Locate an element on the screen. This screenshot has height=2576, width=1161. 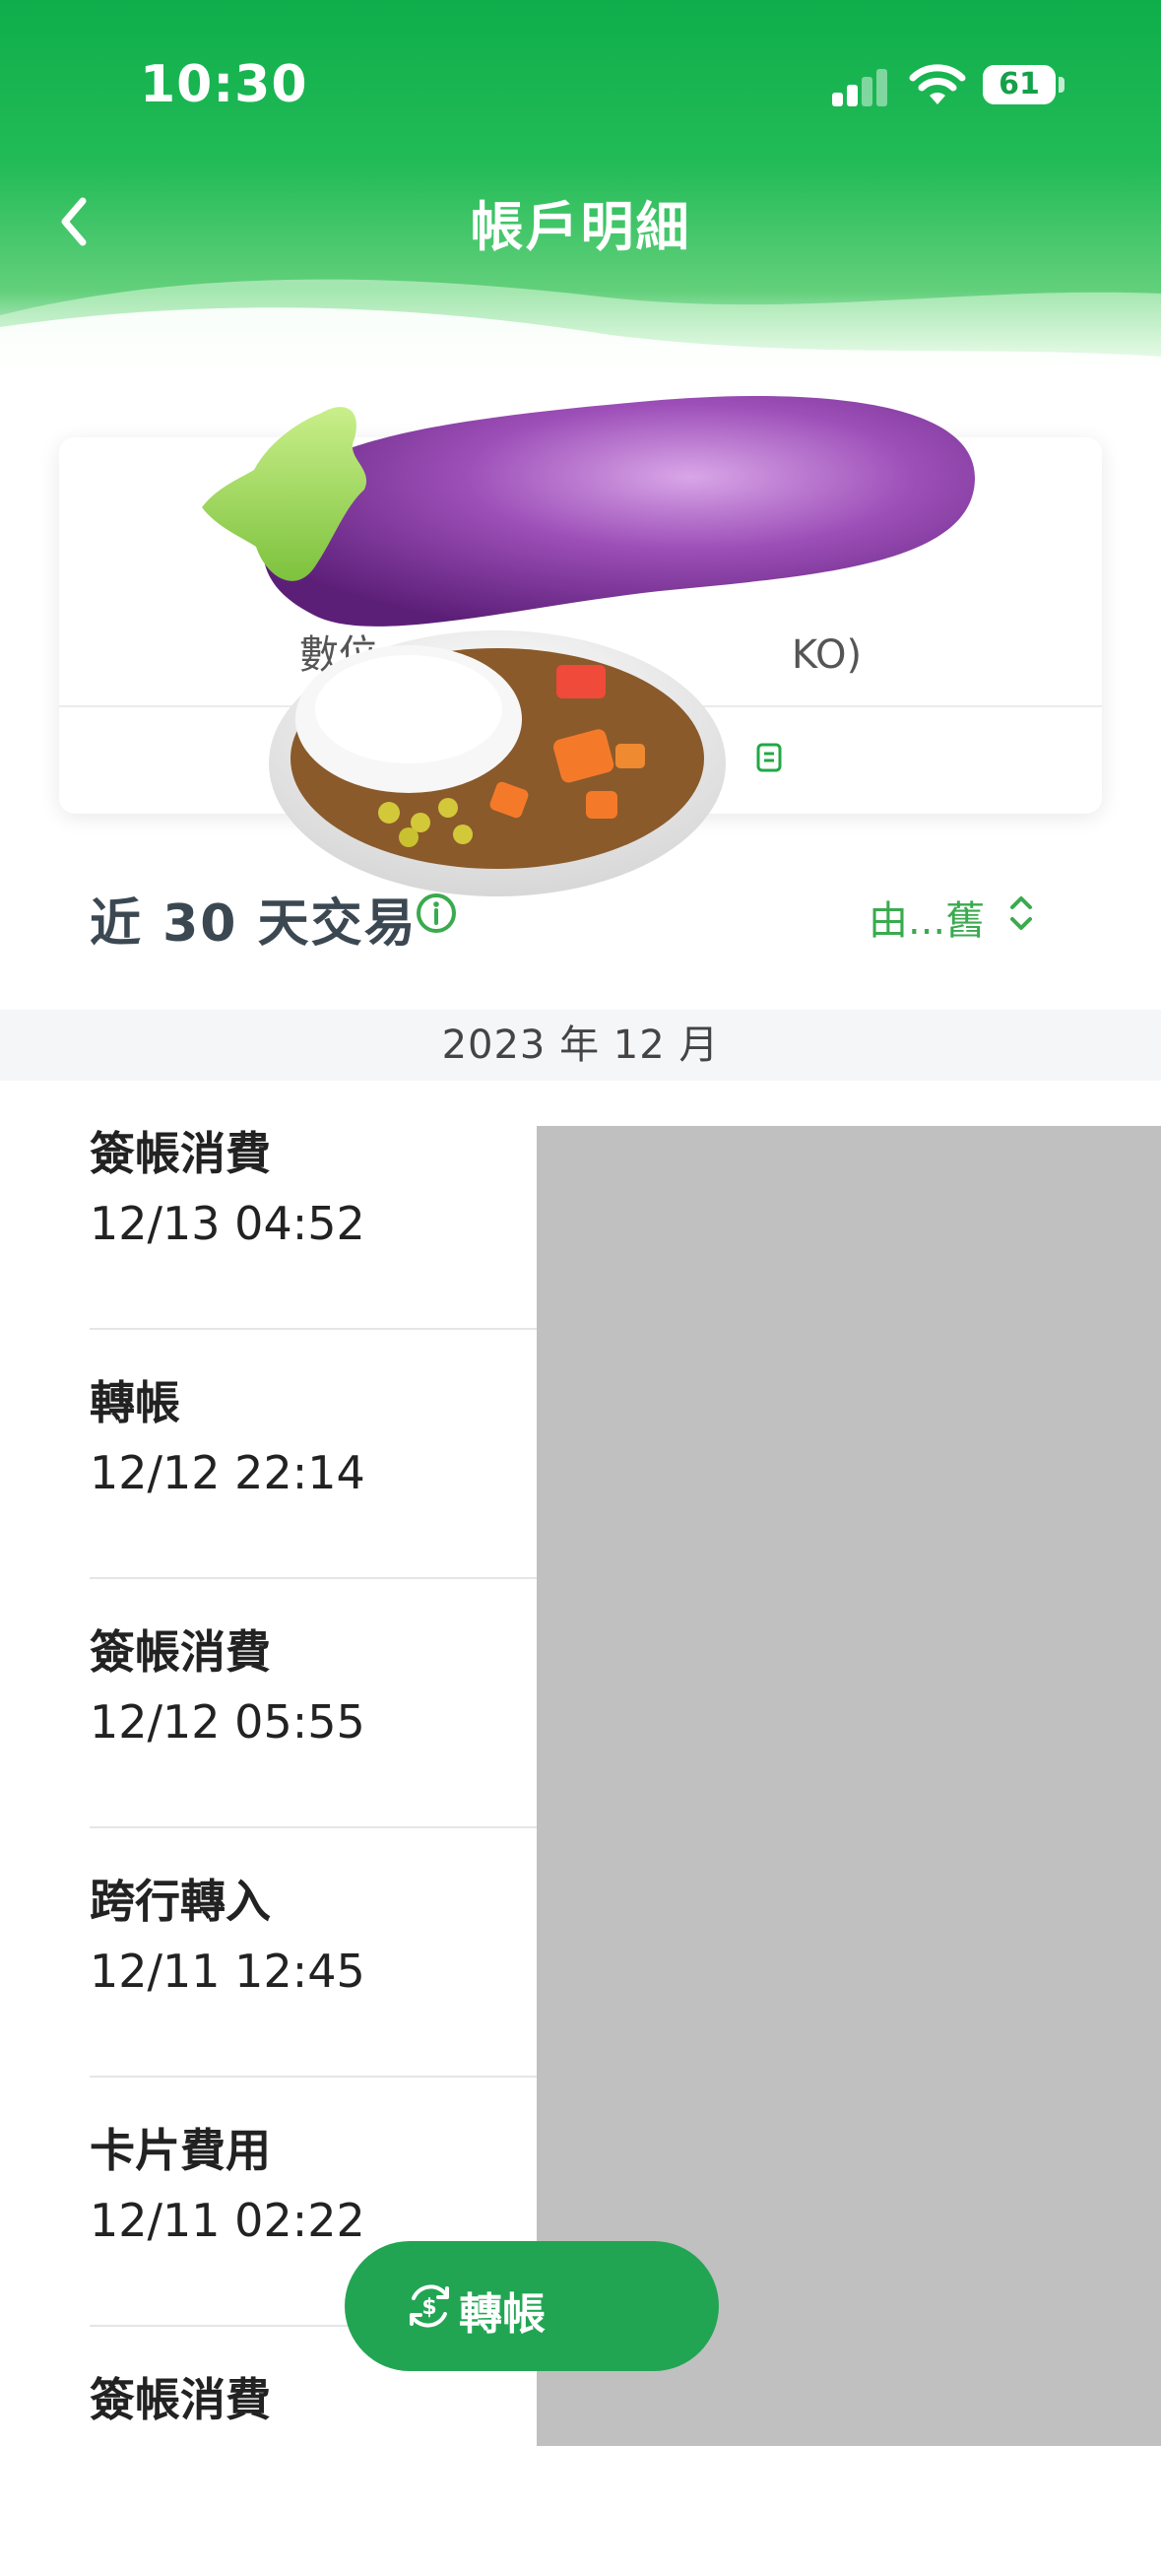
transaction-time: 12/11 12:45 is located at coordinates (227, 1972).